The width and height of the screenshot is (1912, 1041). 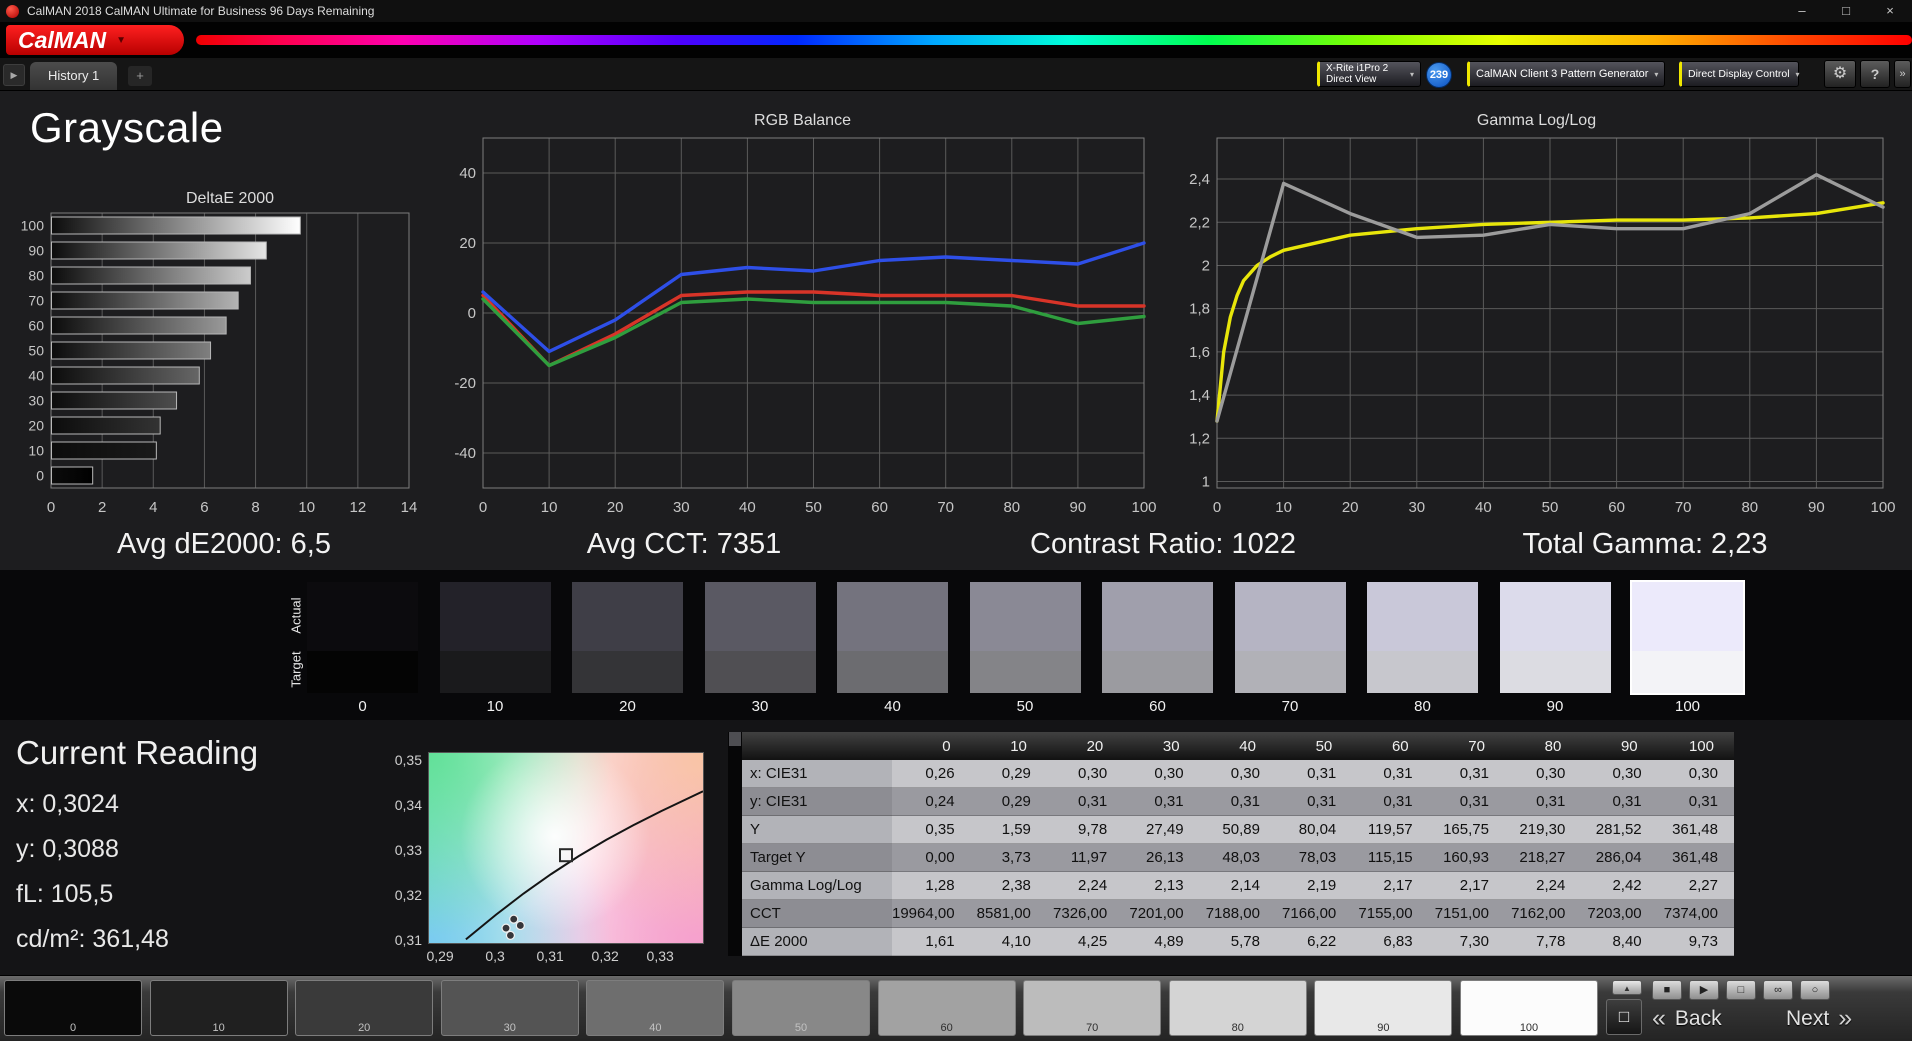 I want to click on back-button: « Back, so click(x=1687, y=1018).